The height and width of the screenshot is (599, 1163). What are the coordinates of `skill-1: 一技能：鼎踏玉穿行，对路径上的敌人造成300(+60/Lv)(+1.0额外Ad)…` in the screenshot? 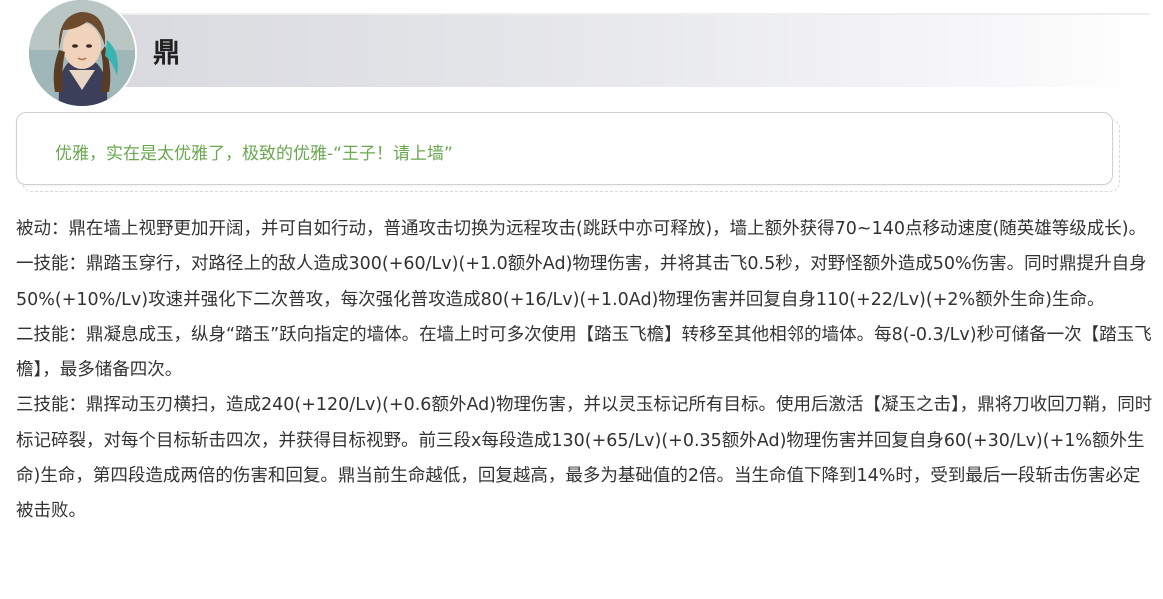 It's located at (581, 282).